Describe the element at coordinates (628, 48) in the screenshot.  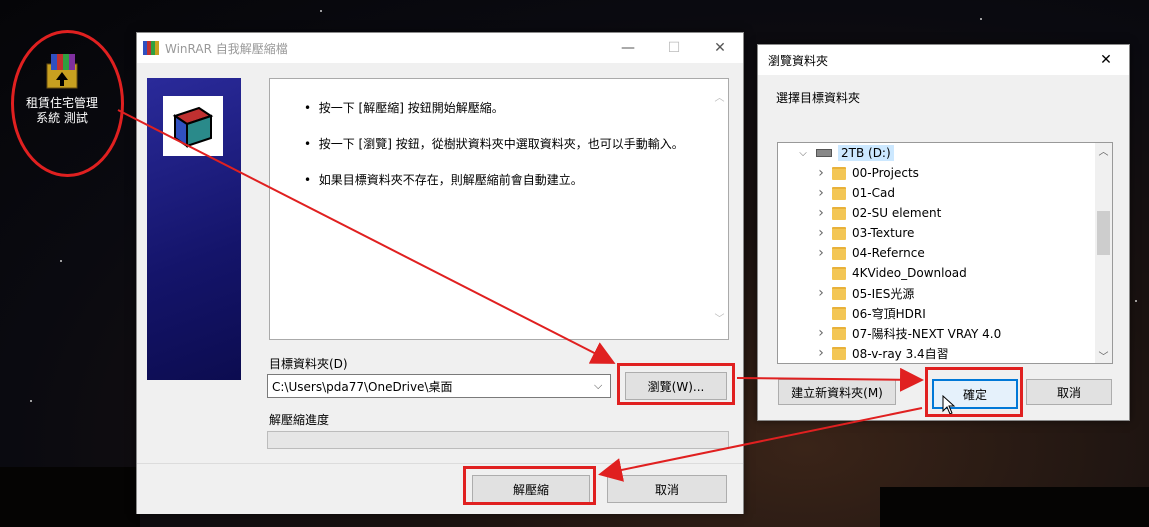
I see `minimize-icon: —` at that location.